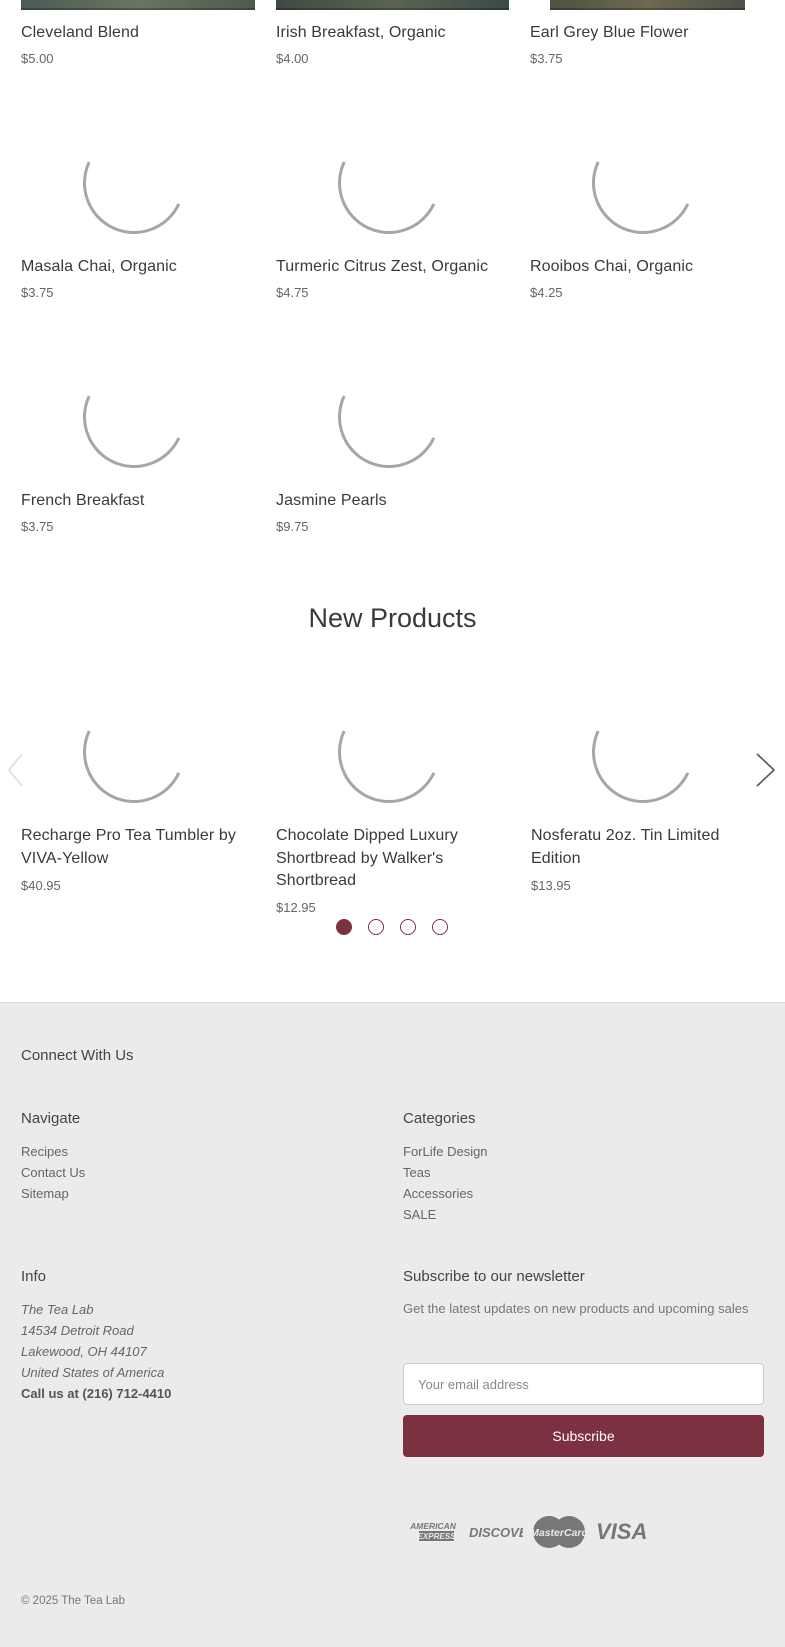 This screenshot has height=1647, width=785. Describe the element at coordinates (583, 1384) in the screenshot. I see `newsletter-email-input` at that location.